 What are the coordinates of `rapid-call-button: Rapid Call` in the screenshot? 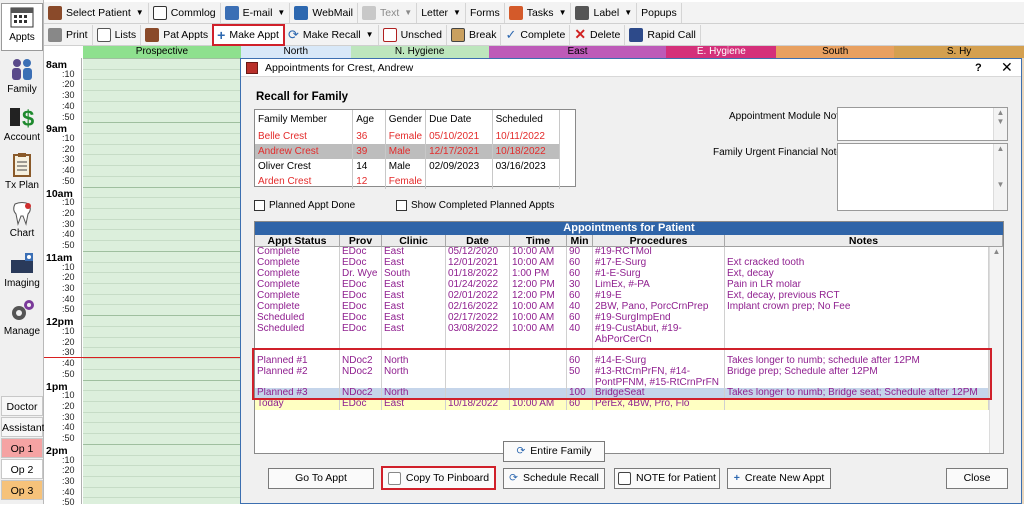 It's located at (663, 34).